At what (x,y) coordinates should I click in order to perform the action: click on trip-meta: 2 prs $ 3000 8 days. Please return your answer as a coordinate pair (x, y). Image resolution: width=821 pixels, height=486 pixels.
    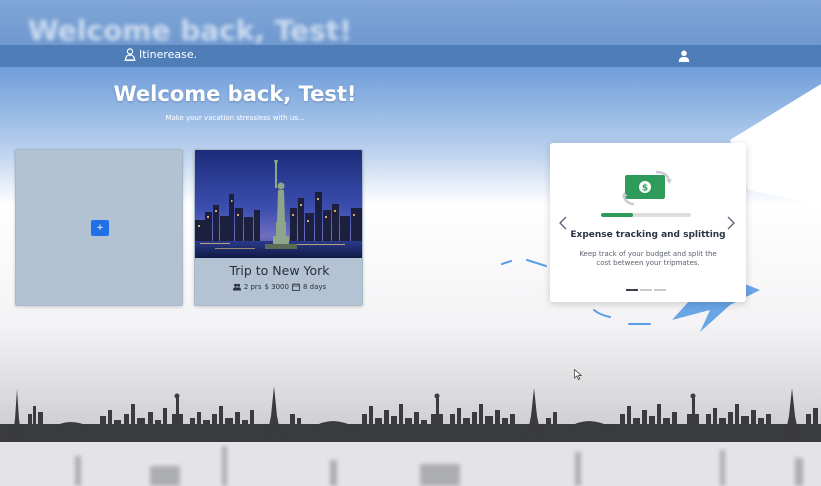
    Looking at the image, I should click on (278, 287).